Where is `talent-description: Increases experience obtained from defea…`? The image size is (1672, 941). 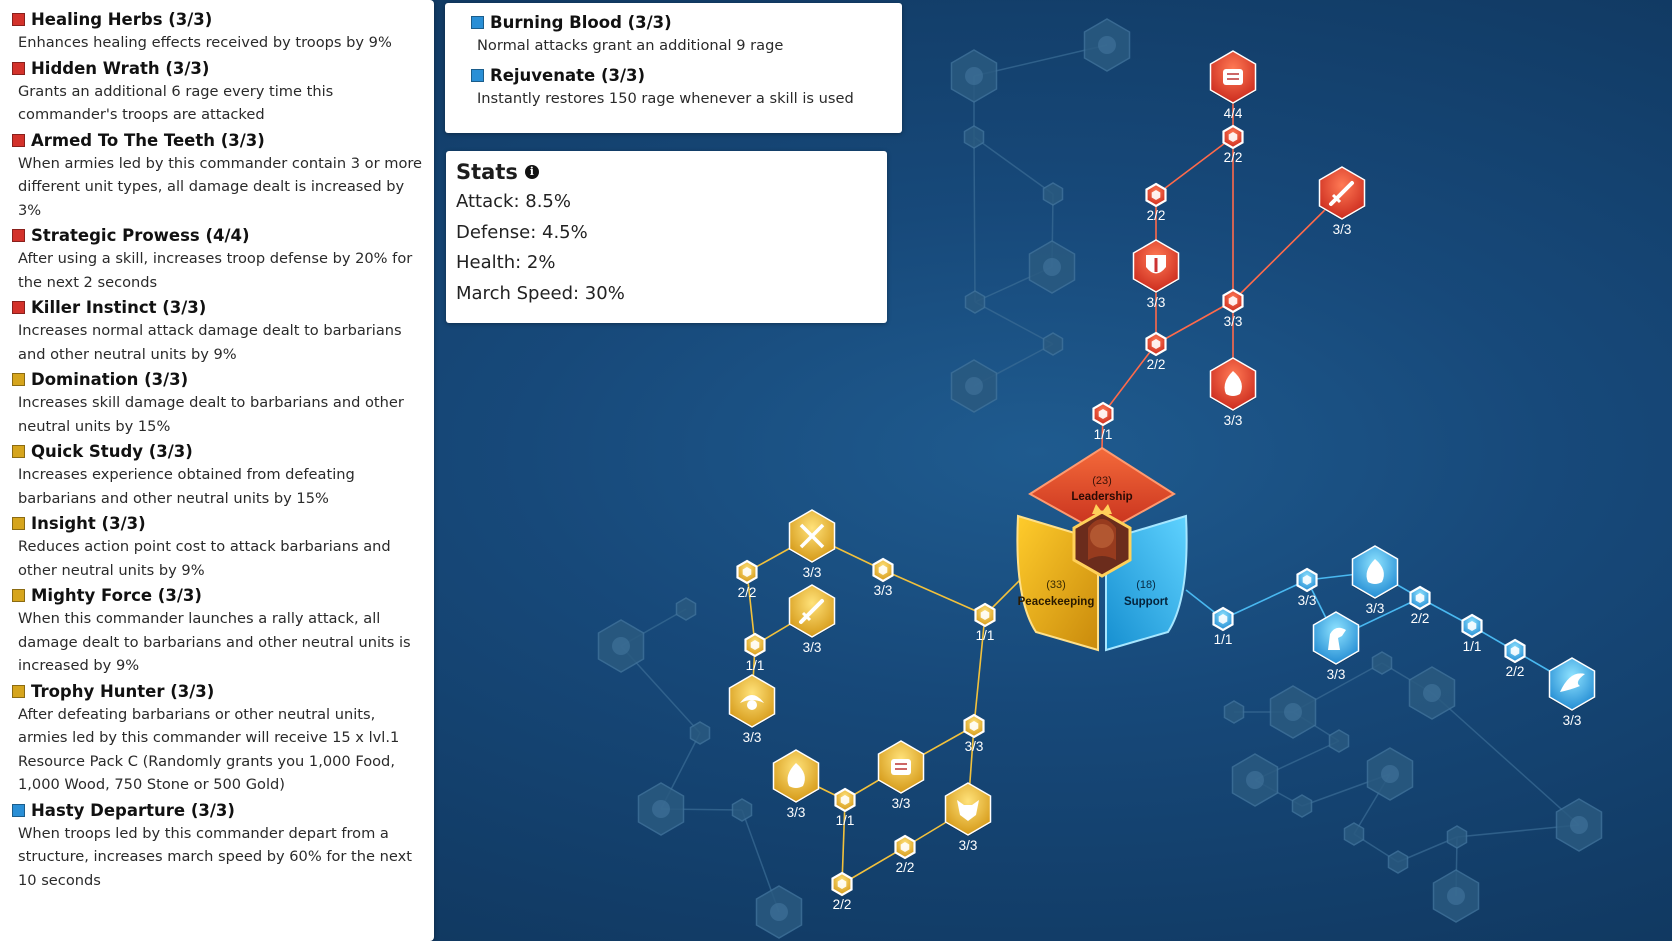 talent-description: Increases experience obtained from defea… is located at coordinates (186, 486).